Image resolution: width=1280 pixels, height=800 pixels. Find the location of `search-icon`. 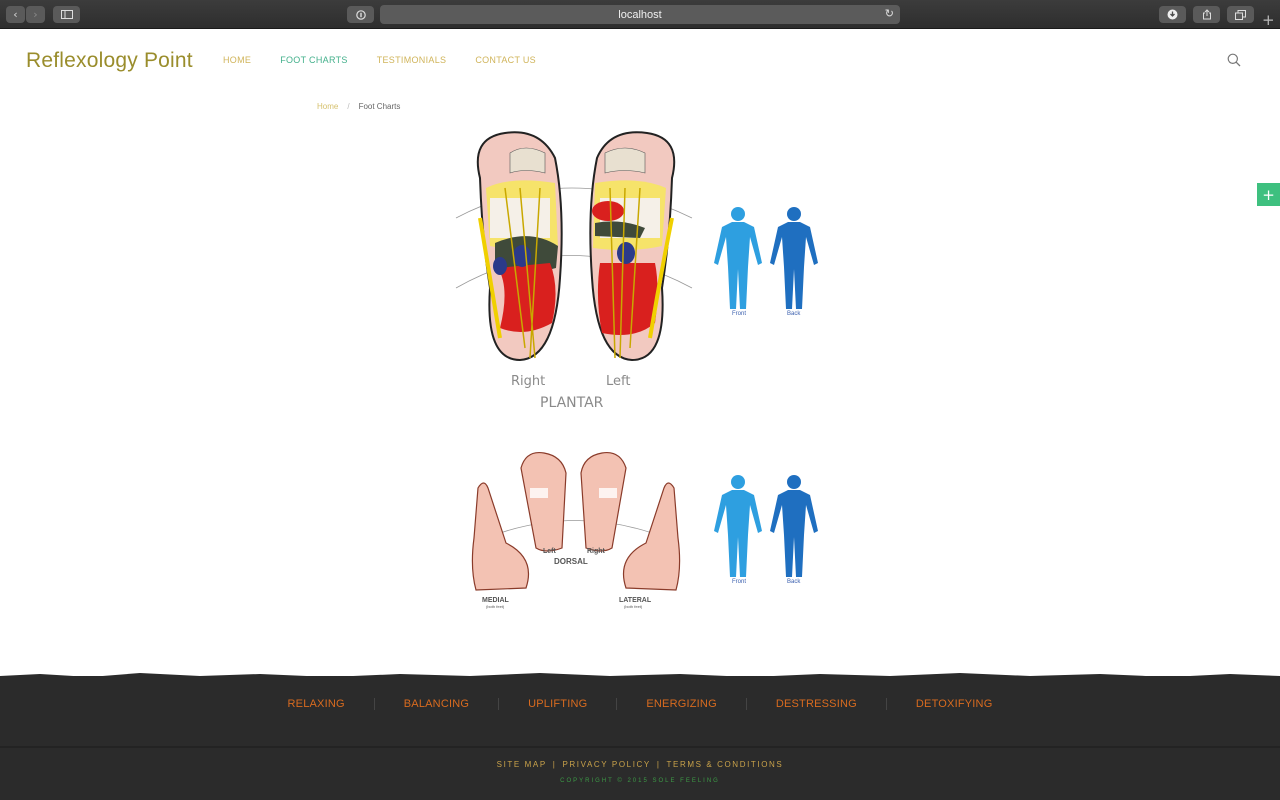

search-icon is located at coordinates (1234, 60).